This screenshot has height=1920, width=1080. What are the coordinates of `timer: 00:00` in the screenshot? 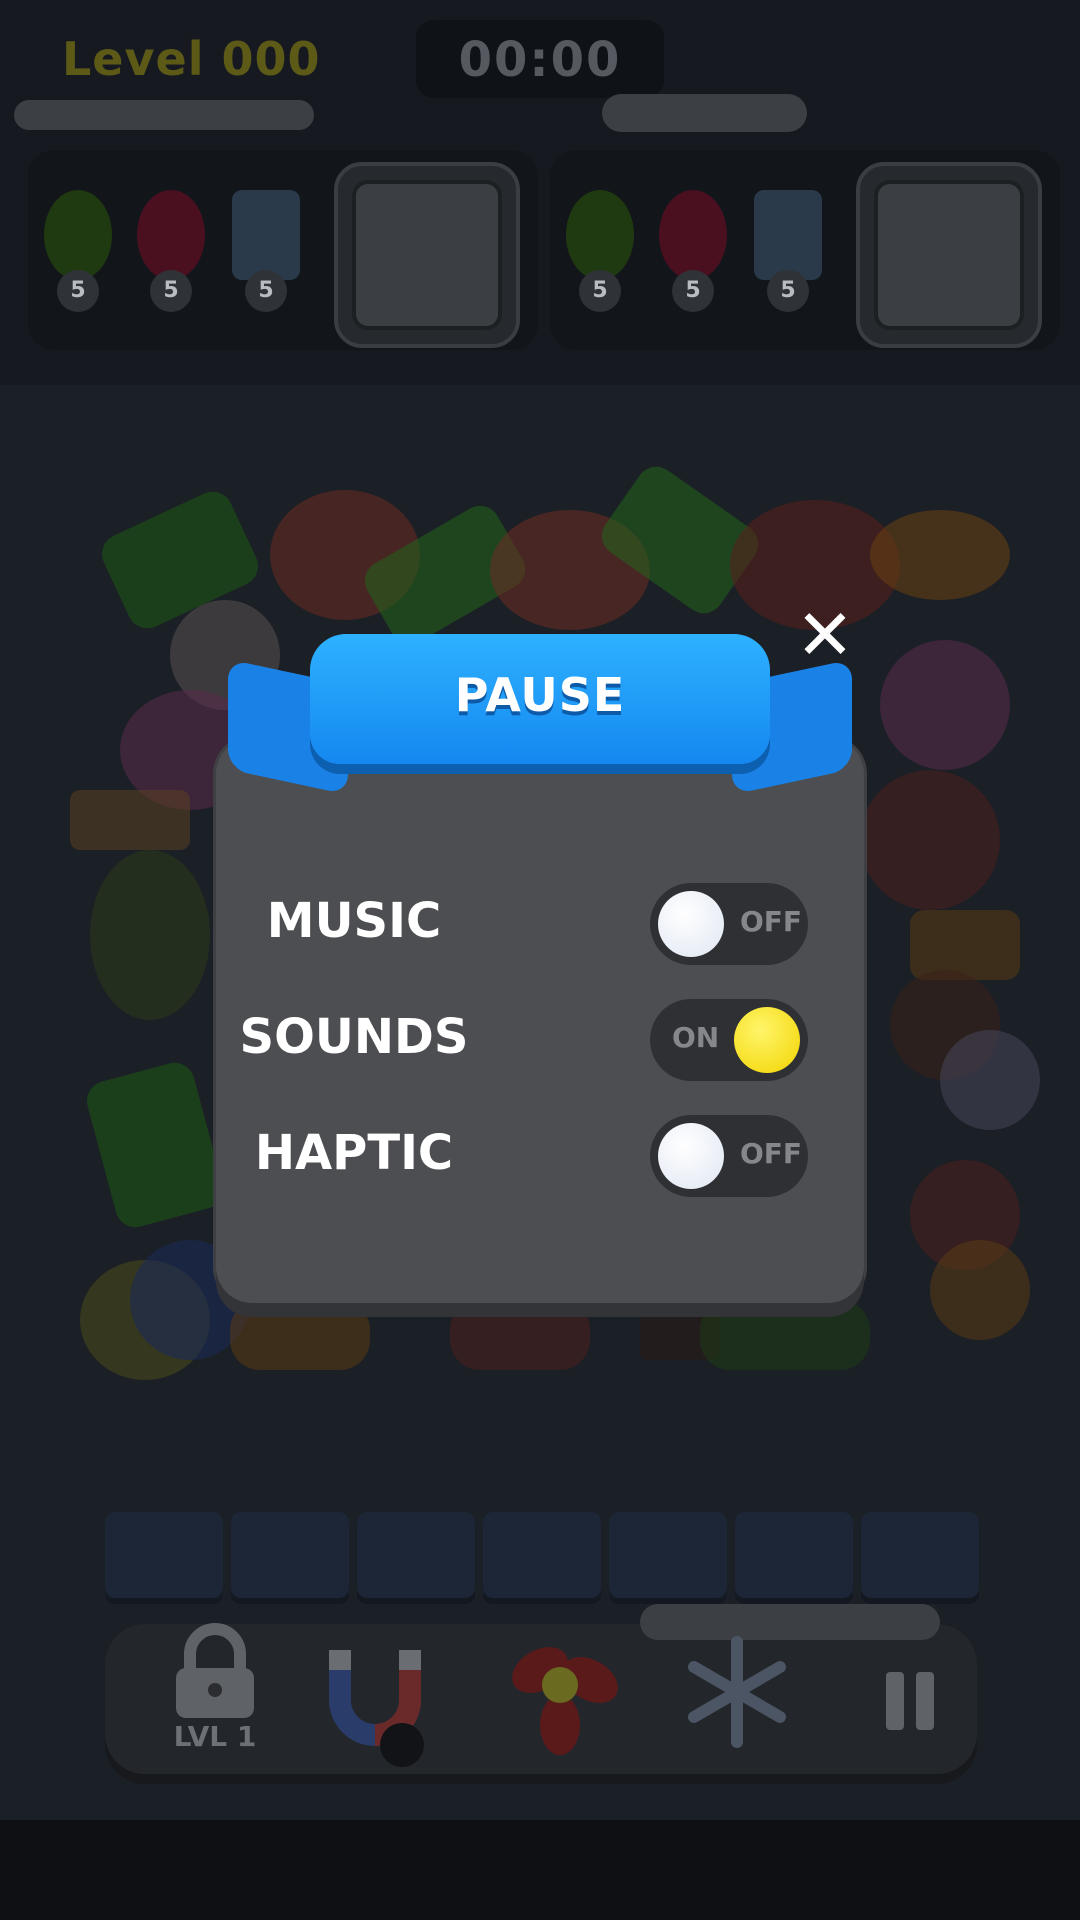 It's located at (540, 59).